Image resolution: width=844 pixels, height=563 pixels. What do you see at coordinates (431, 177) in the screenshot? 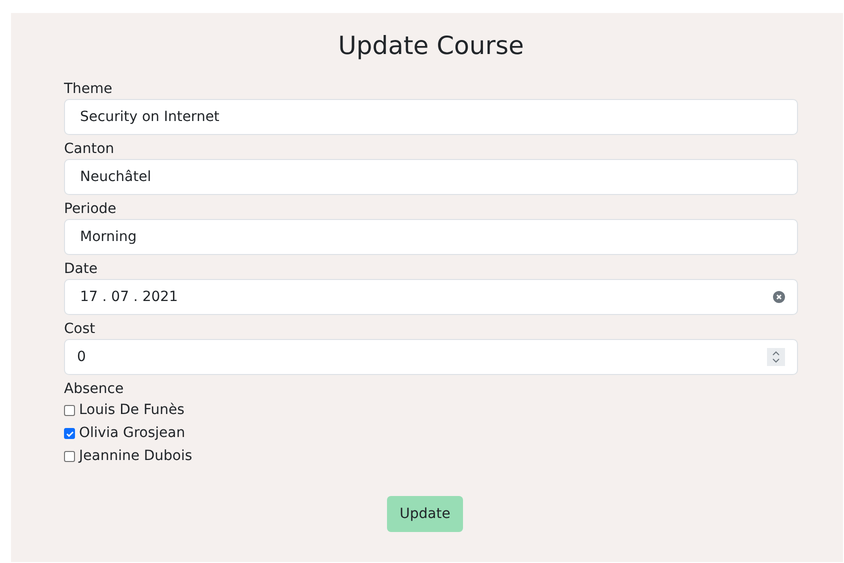
I see `input-field: Neuchâtel` at bounding box center [431, 177].